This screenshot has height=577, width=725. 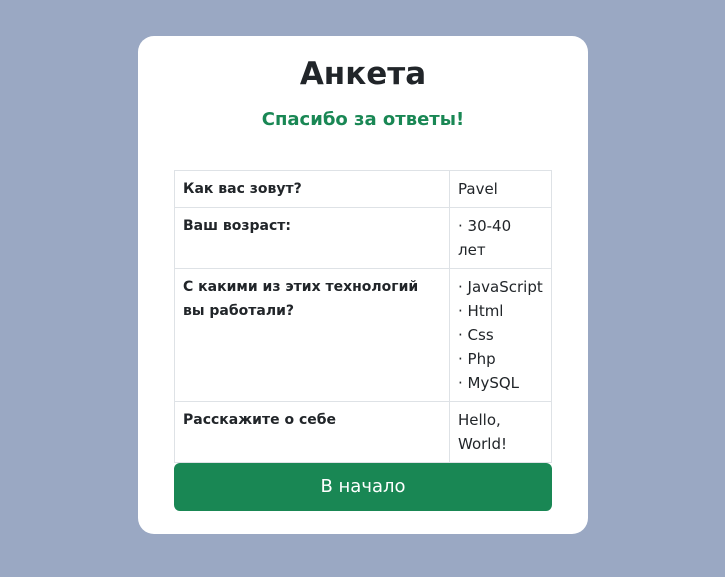 I want to click on page-title: Анкета, so click(x=363, y=74).